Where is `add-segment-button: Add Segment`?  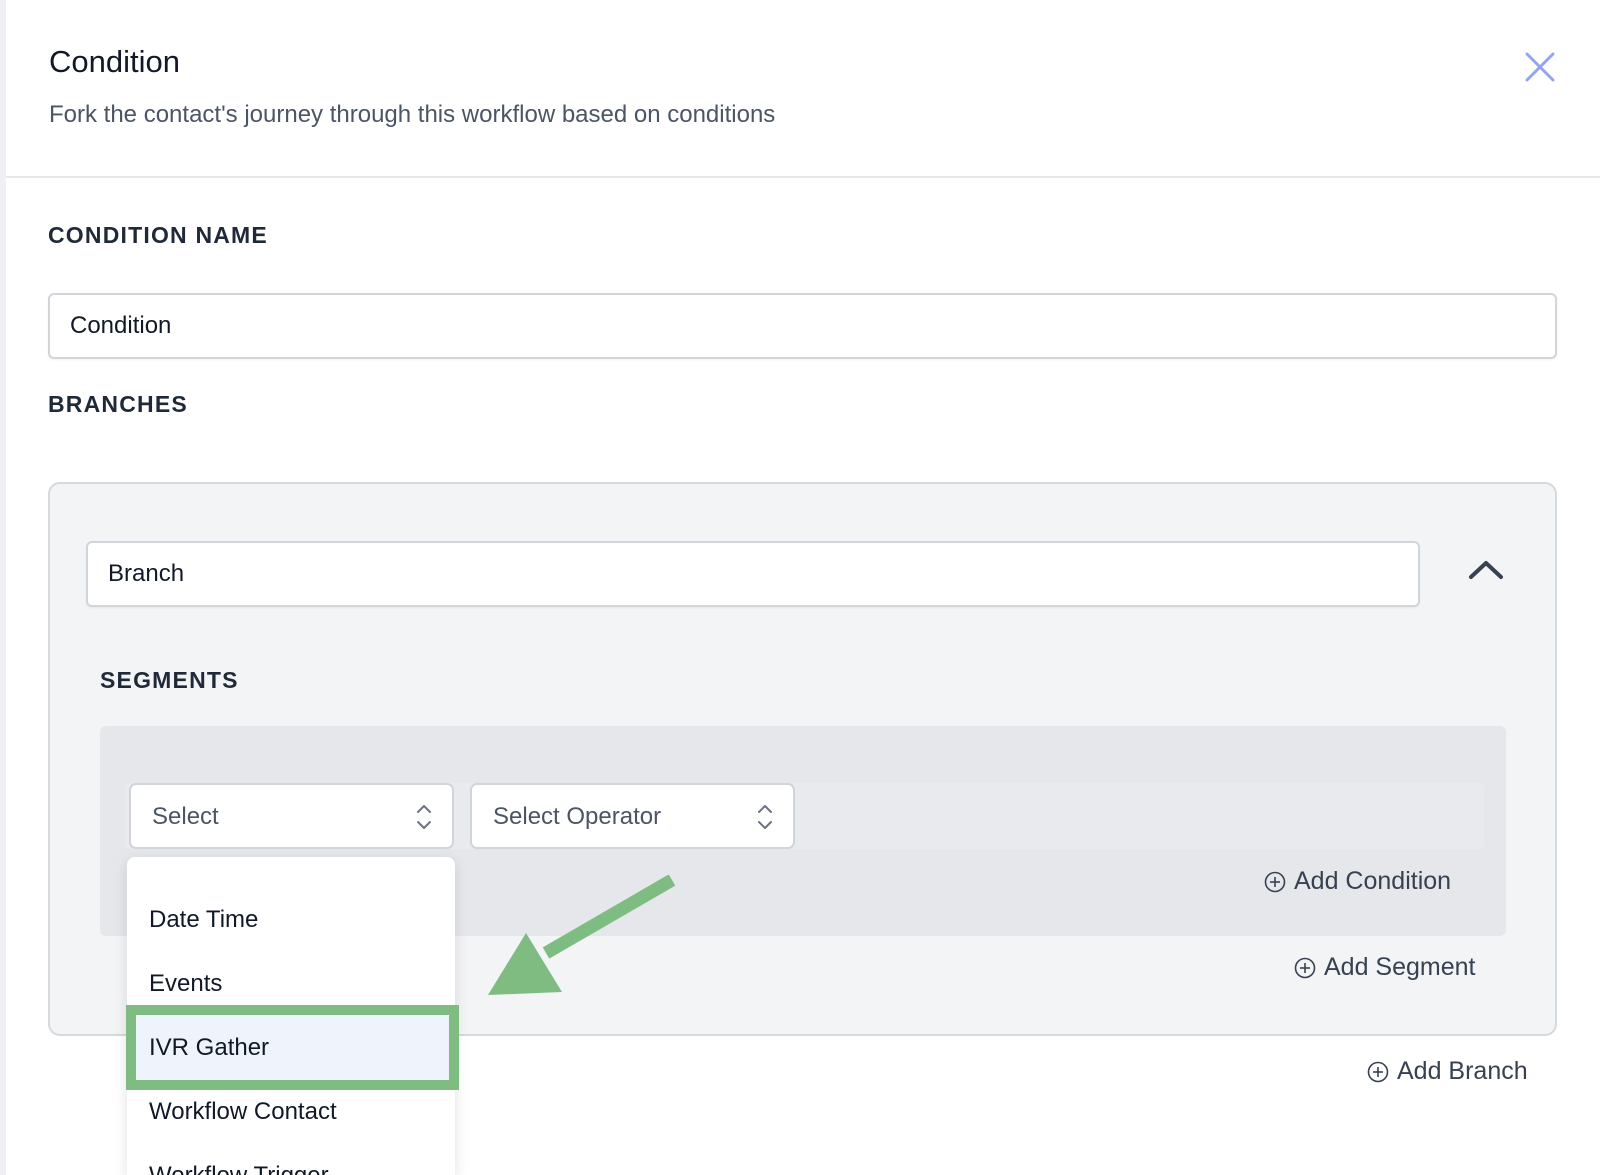 add-segment-button: Add Segment is located at coordinates (1385, 967).